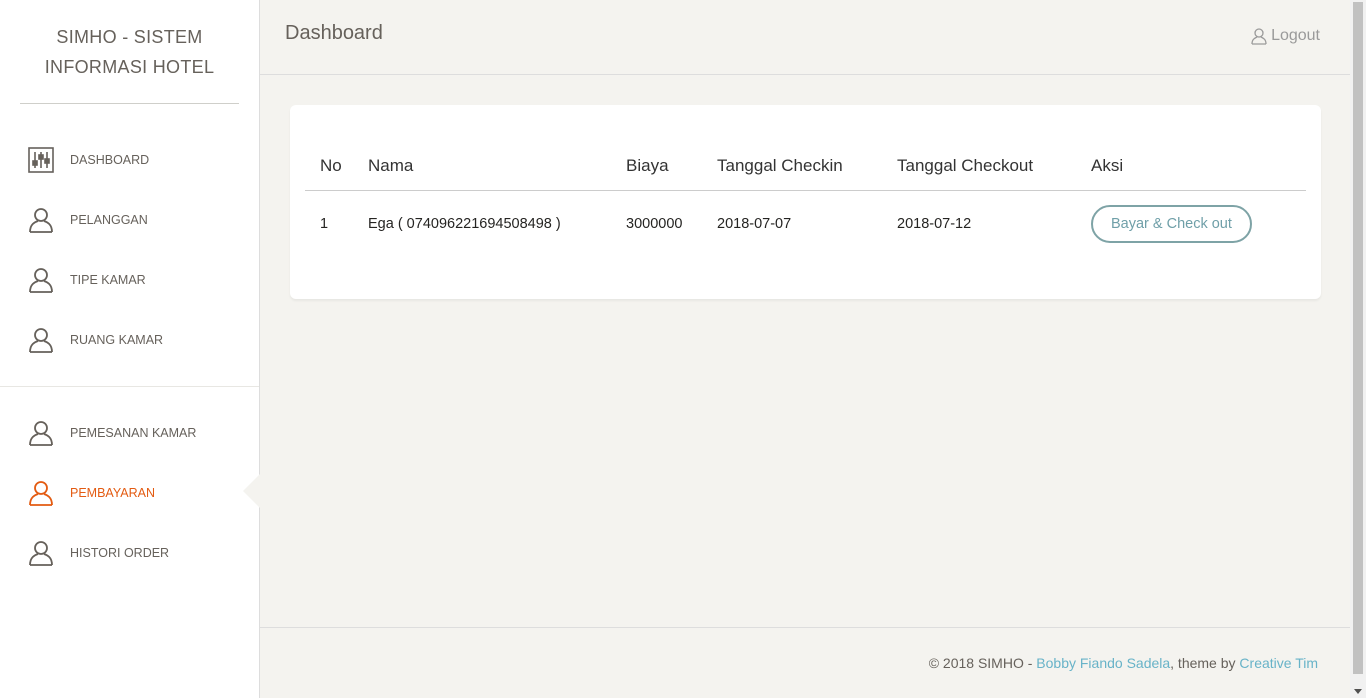  What do you see at coordinates (805, 37) in the screenshot?
I see `top-navbar: Dashboard Logout` at bounding box center [805, 37].